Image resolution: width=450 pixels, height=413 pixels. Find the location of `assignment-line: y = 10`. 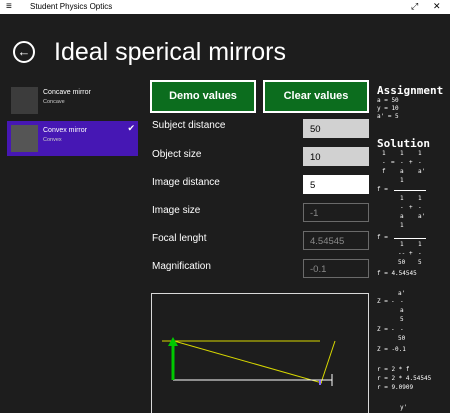

assignment-line: y = 10 is located at coordinates (388, 108).